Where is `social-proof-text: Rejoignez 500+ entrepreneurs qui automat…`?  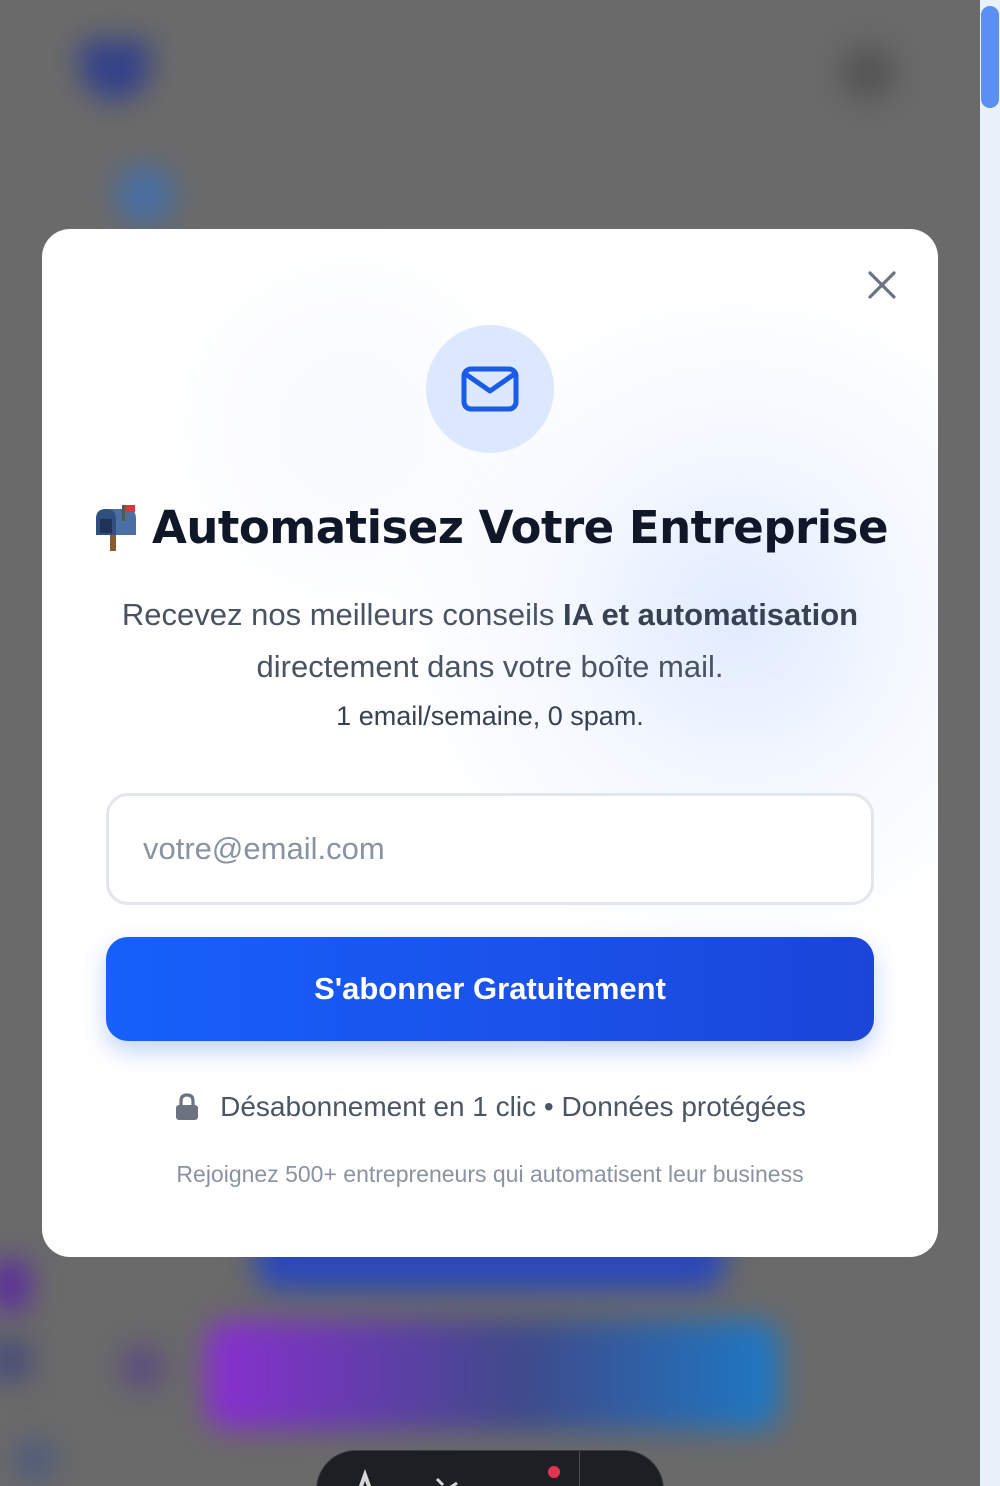
social-proof-text: Rejoignez 500+ entrepreneurs qui automat… is located at coordinates (490, 1174).